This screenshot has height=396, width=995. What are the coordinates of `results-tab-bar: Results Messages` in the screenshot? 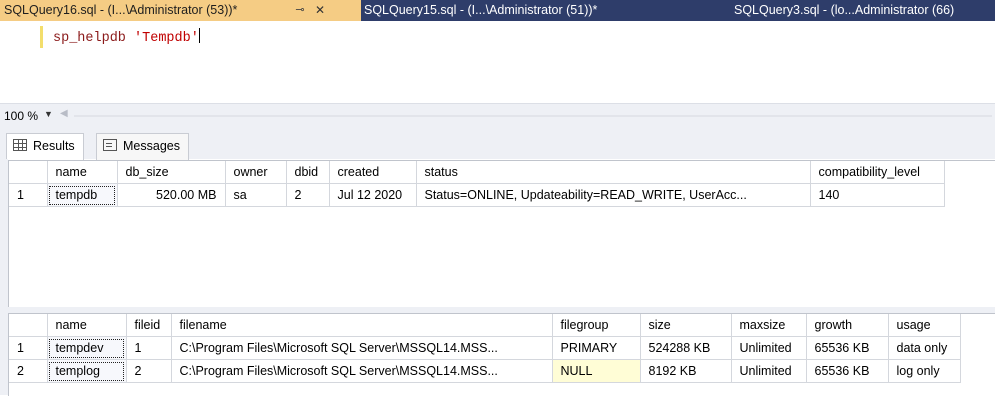 It's located at (497, 143).